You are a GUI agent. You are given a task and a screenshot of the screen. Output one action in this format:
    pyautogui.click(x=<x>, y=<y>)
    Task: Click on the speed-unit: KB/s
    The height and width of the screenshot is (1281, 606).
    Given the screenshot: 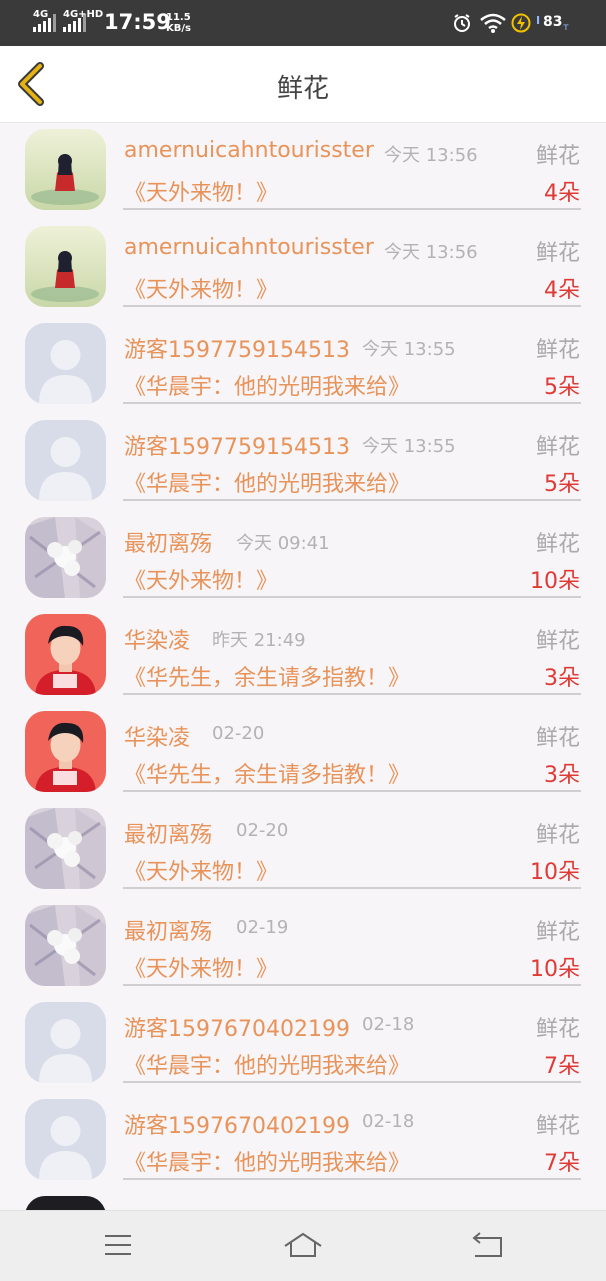 What is the action you would take?
    pyautogui.click(x=178, y=28)
    